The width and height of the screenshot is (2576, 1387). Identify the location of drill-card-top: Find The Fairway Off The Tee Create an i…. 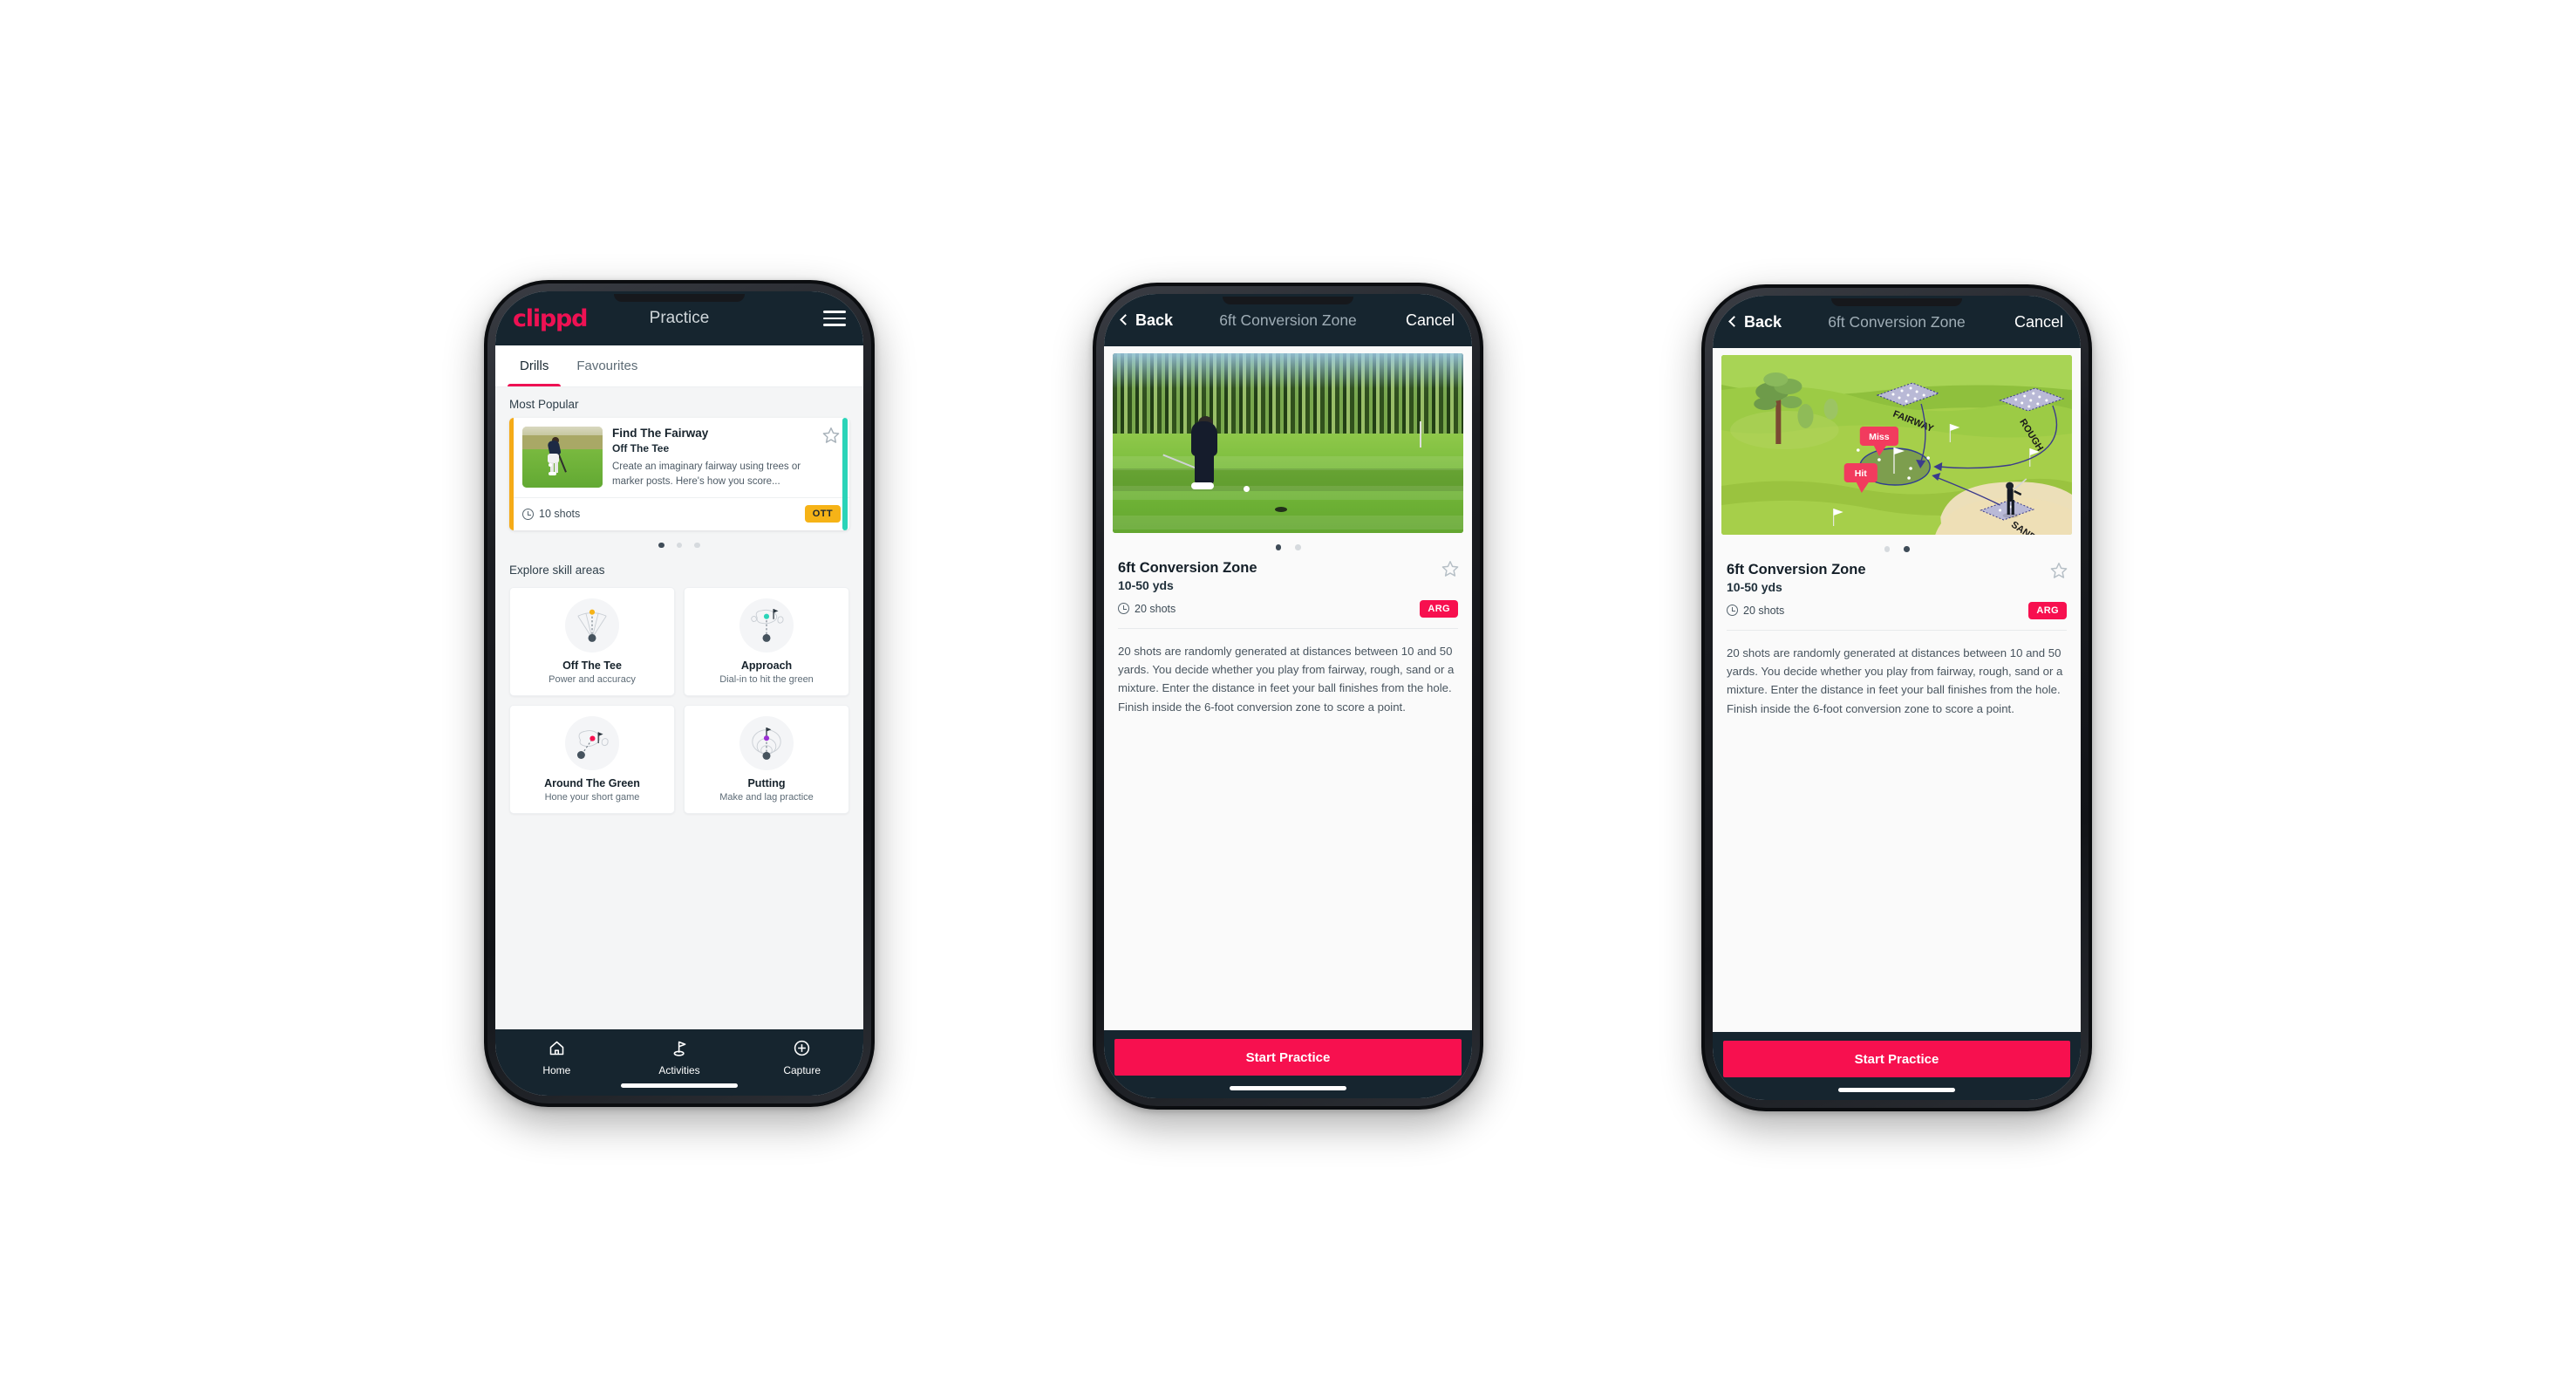
(681, 458).